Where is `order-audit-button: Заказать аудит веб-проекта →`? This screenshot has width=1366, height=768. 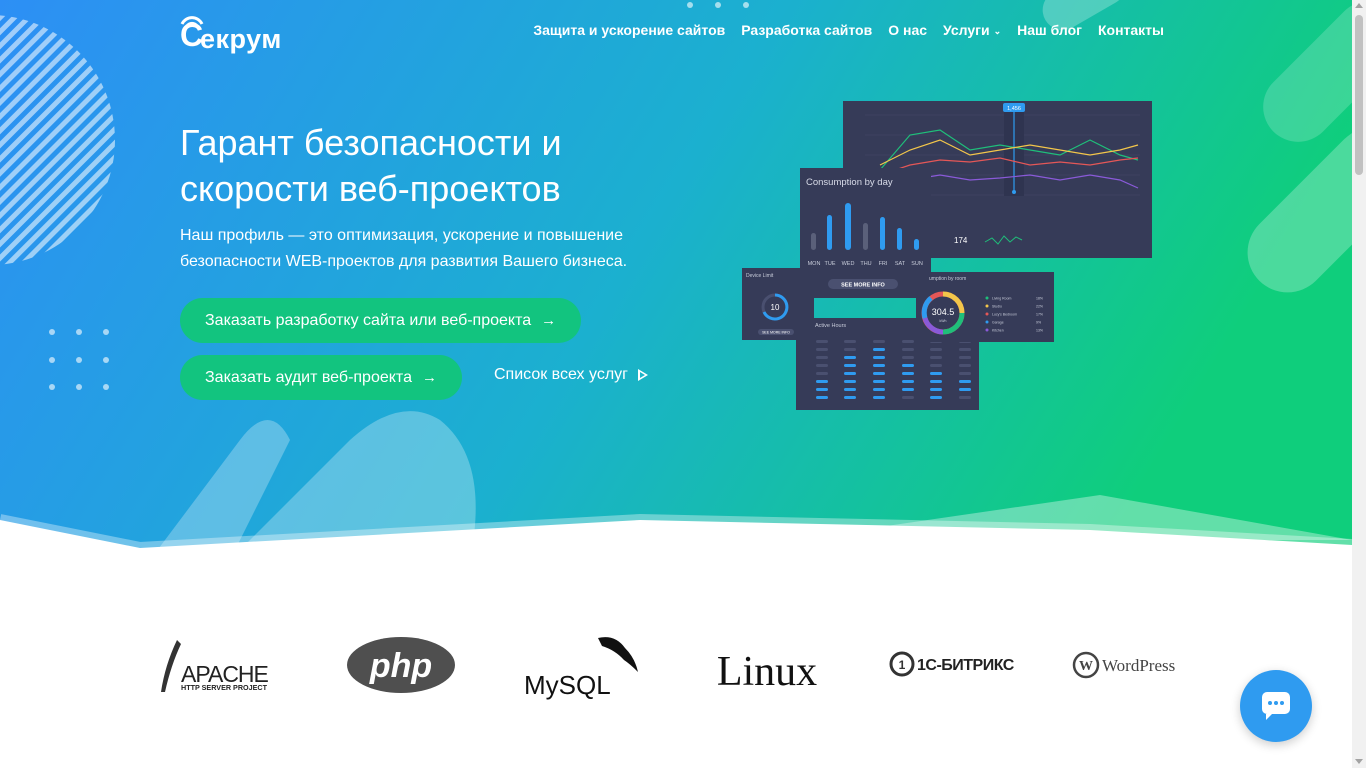
order-audit-button: Заказать аудит веб-проекта → is located at coordinates (321, 377).